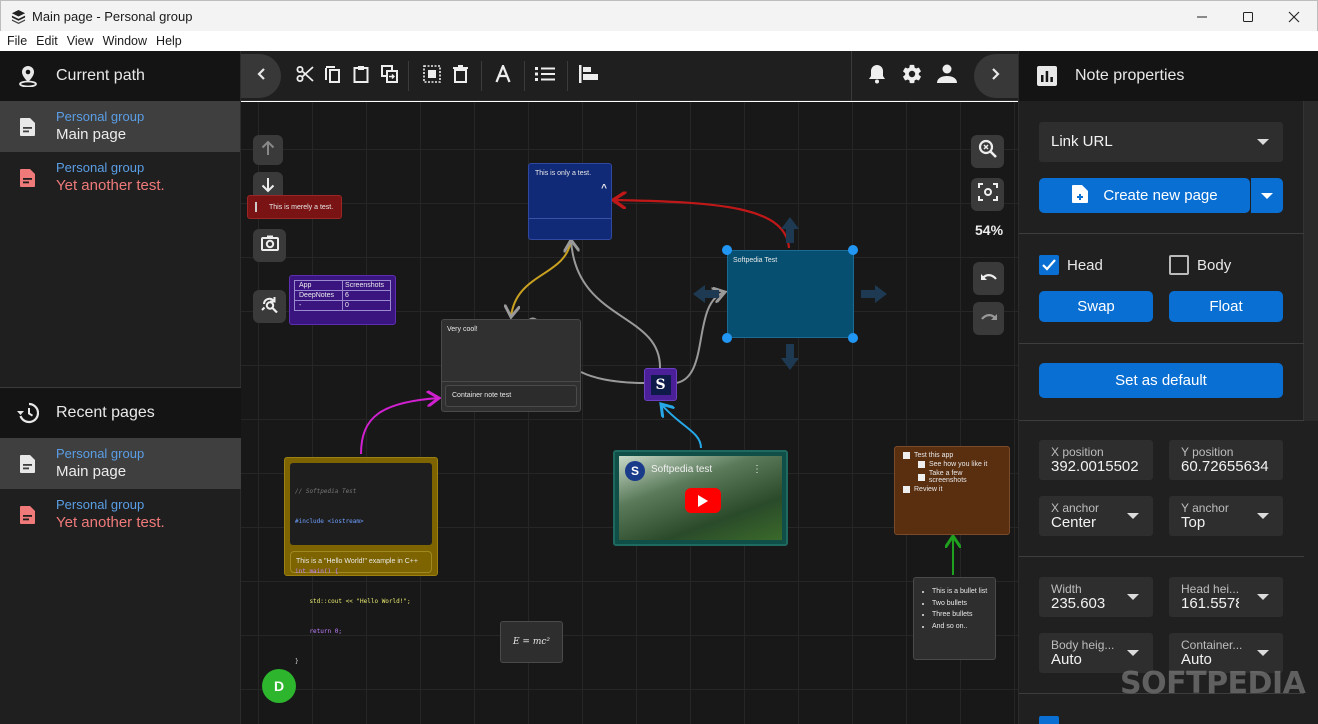 The width and height of the screenshot is (1318, 724). Describe the element at coordinates (120, 514) in the screenshot. I see `recent-item-yet-another-test: Personal group Yet another test.` at that location.